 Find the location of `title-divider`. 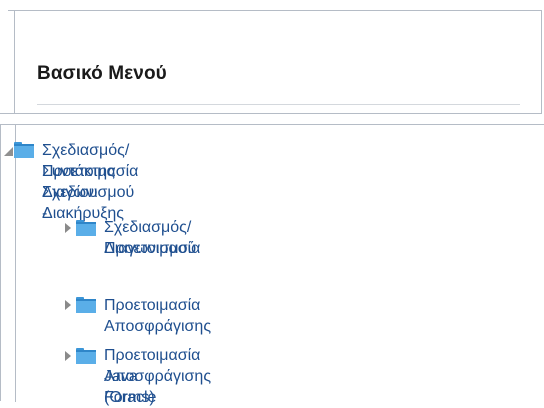

title-divider is located at coordinates (278, 104).